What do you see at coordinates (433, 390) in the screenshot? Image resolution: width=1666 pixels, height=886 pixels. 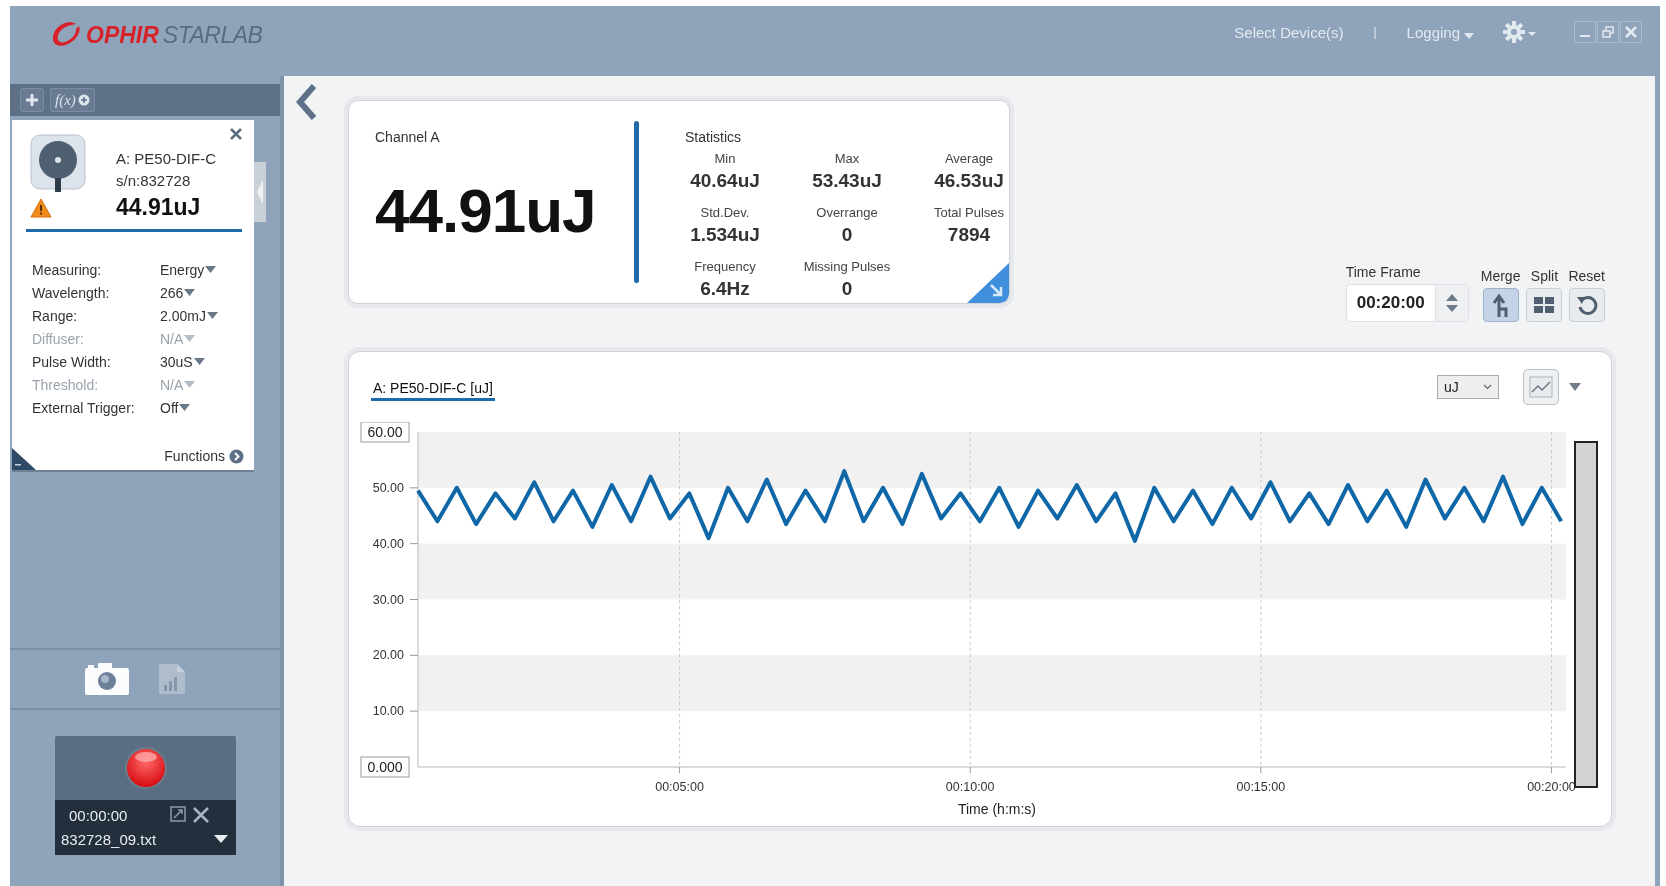 I see `chart-tab: A: PE50-DIF-C [uJ]` at bounding box center [433, 390].